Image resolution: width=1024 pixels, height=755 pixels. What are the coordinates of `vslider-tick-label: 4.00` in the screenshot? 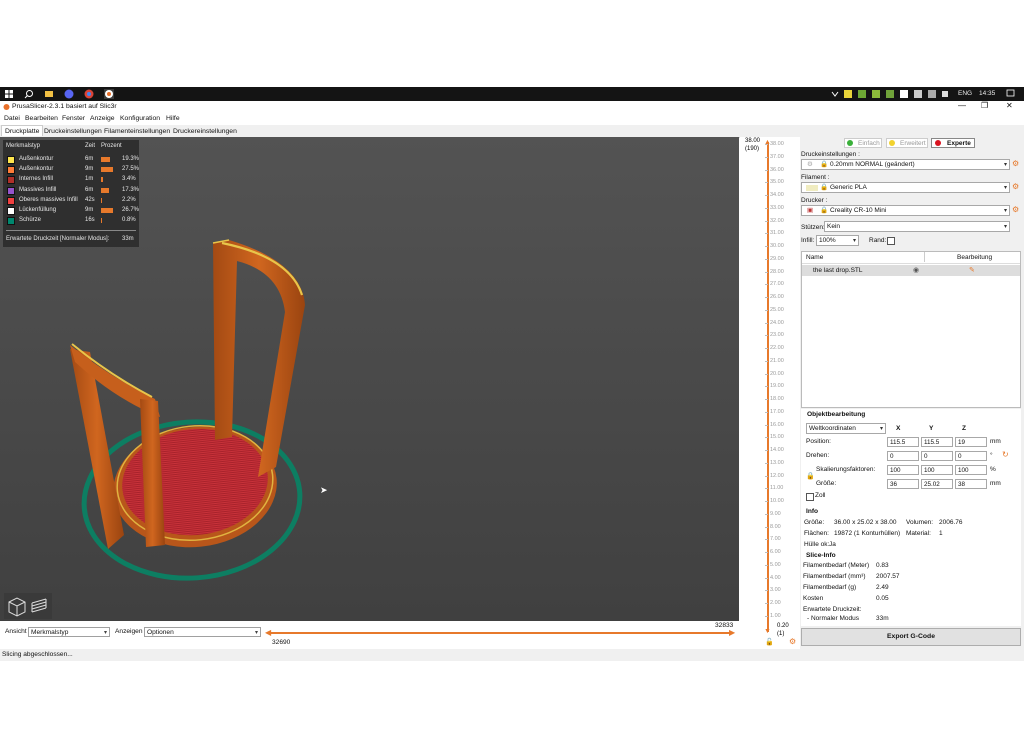 It's located at (780, 578).